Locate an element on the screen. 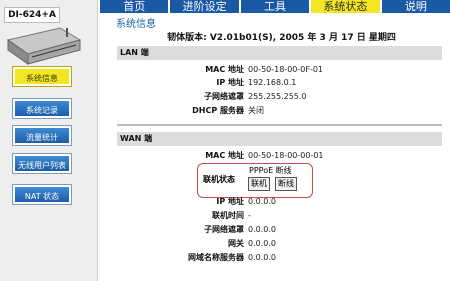 This screenshot has height=281, width=450. lan-subnet-label: 子网络遮罩 is located at coordinates (224, 96).